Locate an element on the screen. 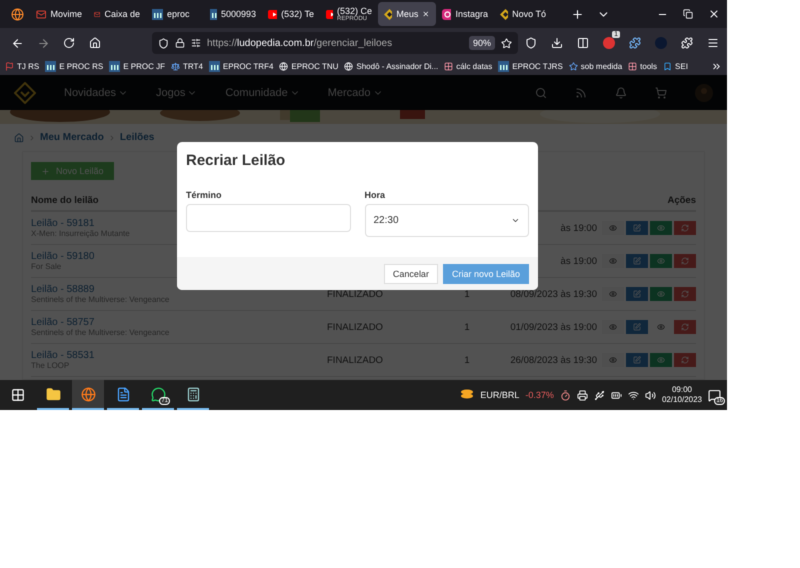 This screenshot has height=568, width=800. bookmark: E PROC RS is located at coordinates (74, 66).